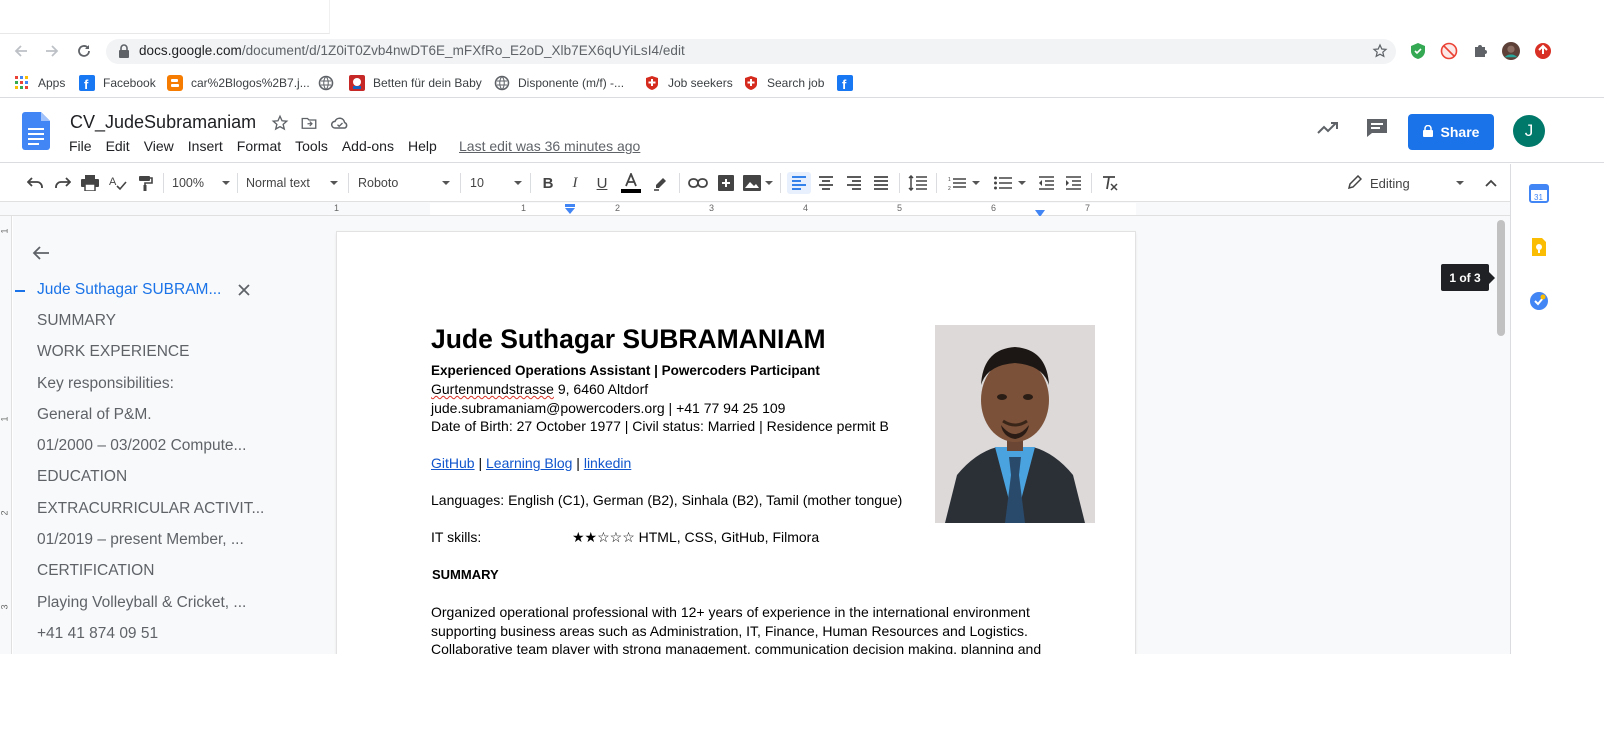 This screenshot has width=1604, height=754. What do you see at coordinates (309, 123) in the screenshot?
I see `move-folder-icon` at bounding box center [309, 123].